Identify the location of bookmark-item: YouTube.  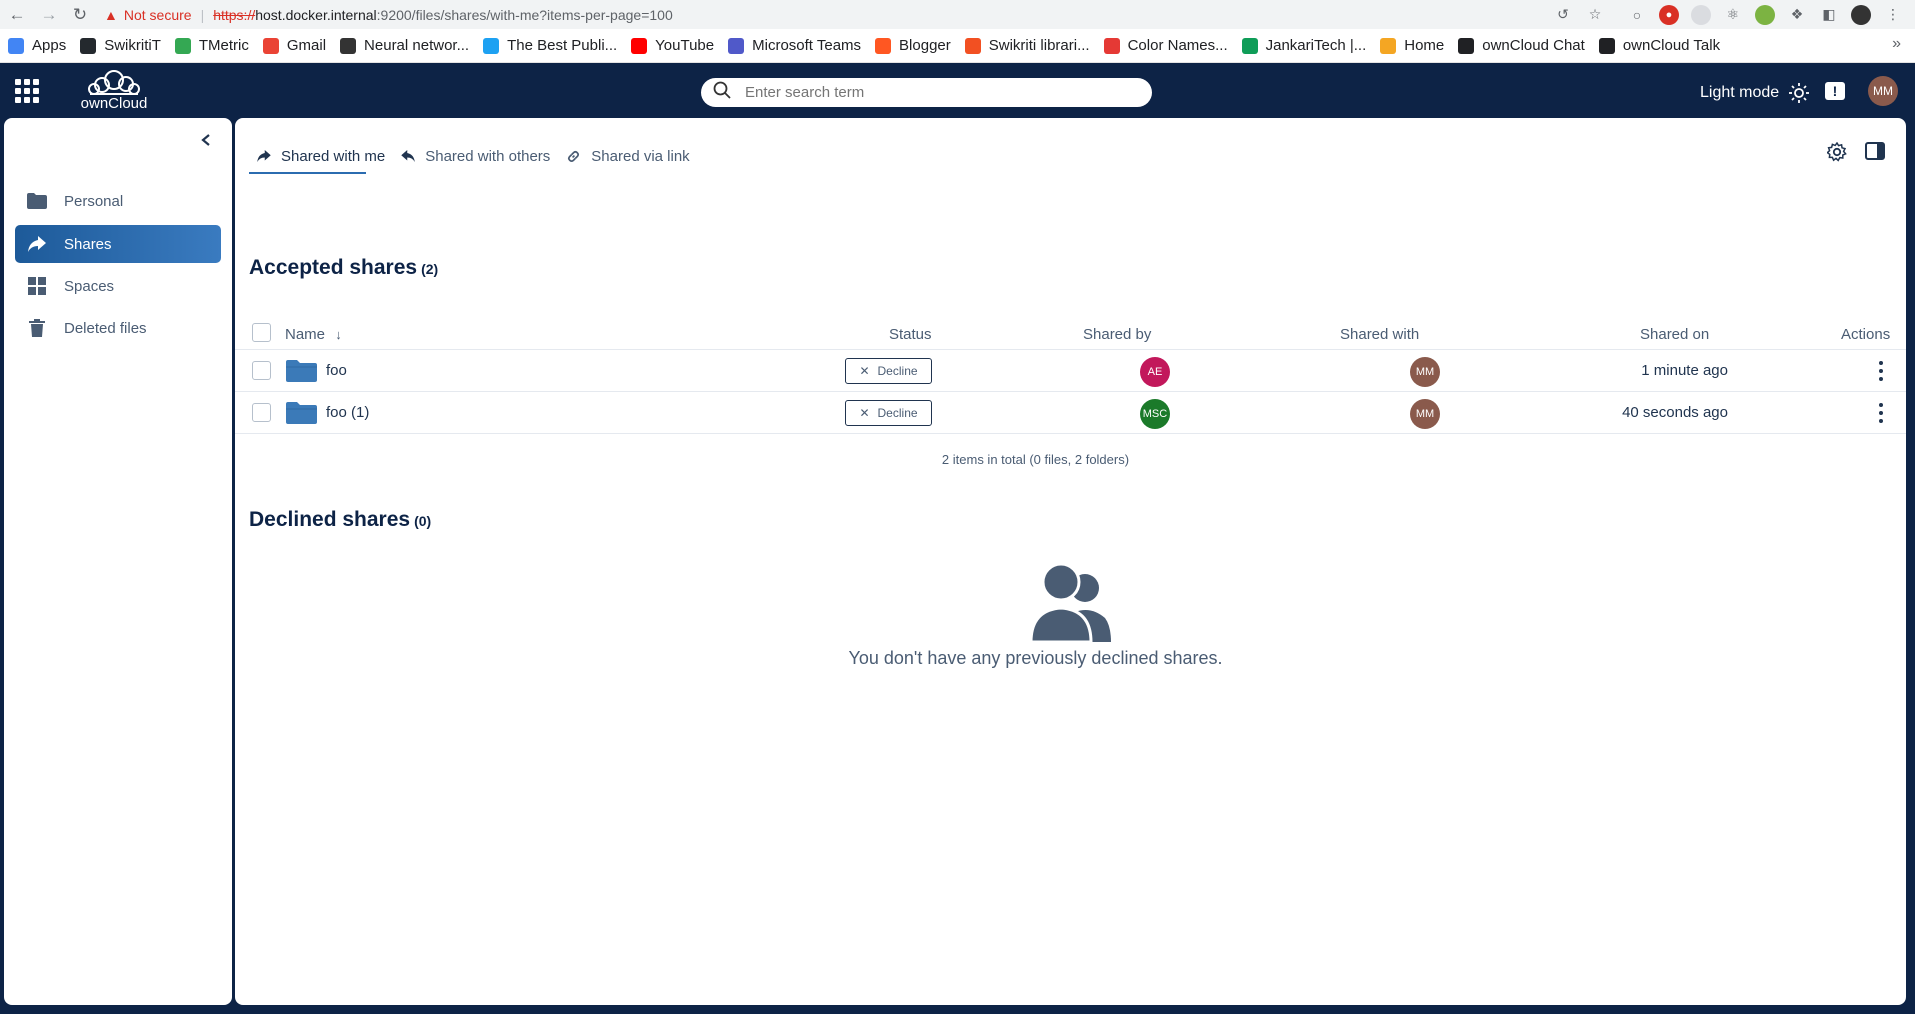
(672, 45).